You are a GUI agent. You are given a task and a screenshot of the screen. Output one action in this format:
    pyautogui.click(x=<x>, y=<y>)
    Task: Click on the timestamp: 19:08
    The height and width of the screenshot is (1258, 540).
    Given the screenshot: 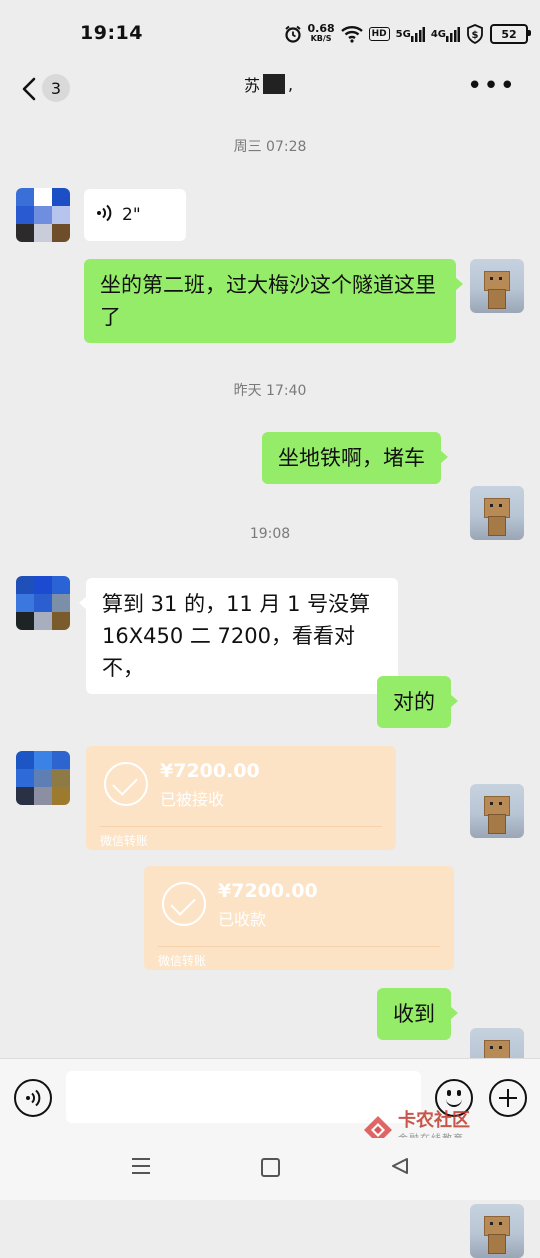 What is the action you would take?
    pyautogui.click(x=270, y=534)
    